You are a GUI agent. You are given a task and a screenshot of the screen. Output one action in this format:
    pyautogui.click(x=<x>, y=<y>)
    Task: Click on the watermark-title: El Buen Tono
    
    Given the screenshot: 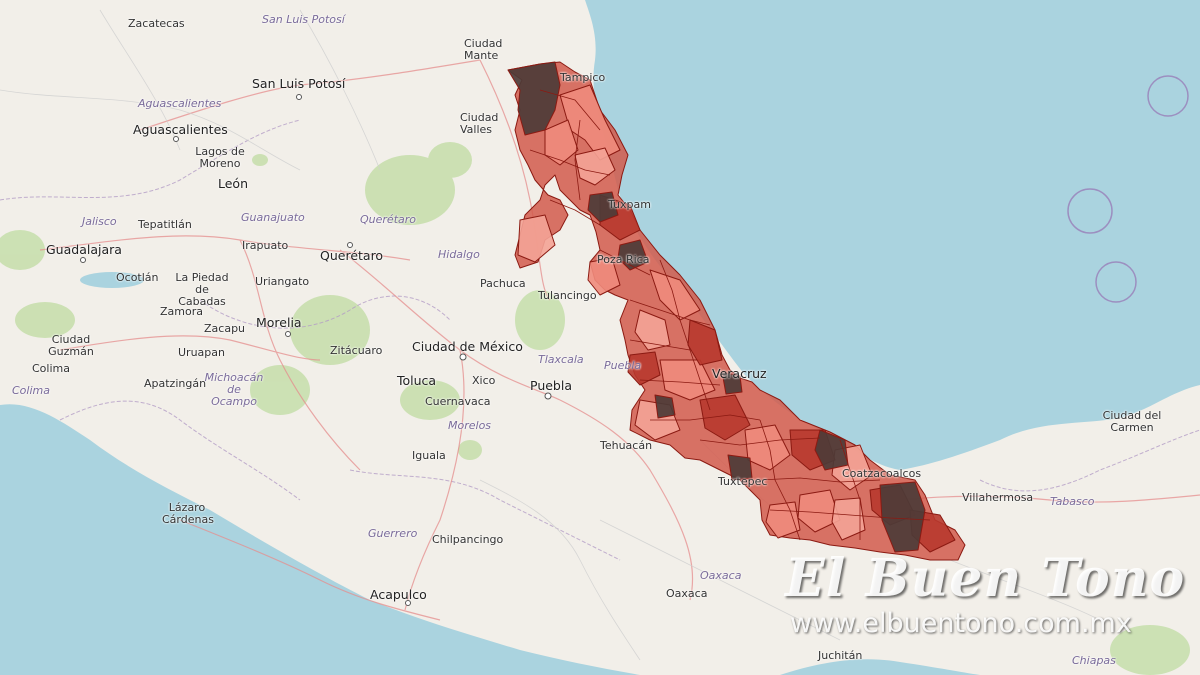 What is the action you would take?
    pyautogui.click(x=985, y=578)
    